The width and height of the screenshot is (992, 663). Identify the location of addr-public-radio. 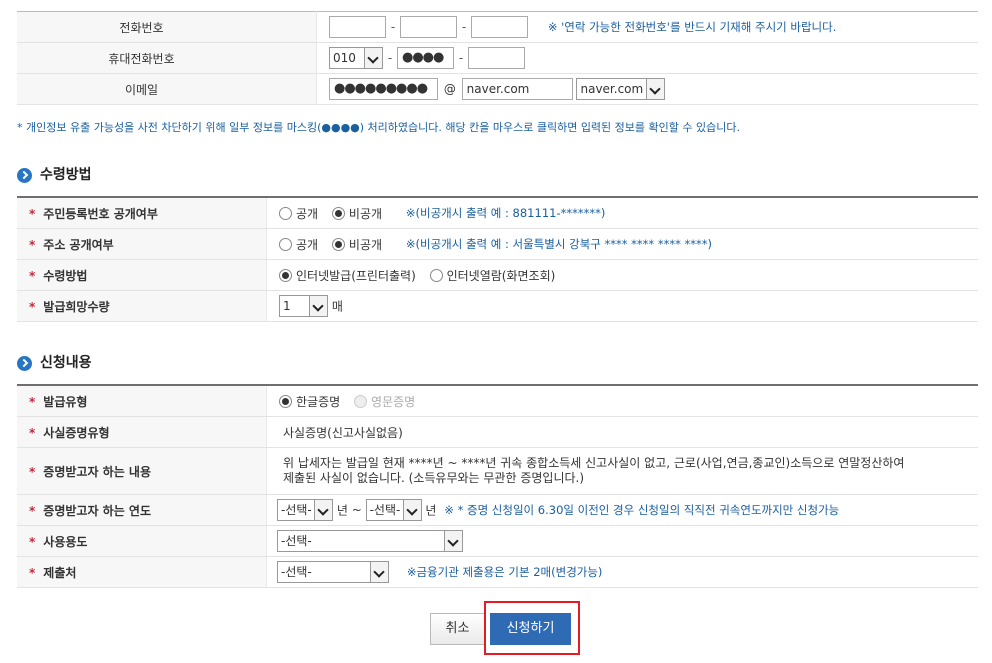
(285, 244).